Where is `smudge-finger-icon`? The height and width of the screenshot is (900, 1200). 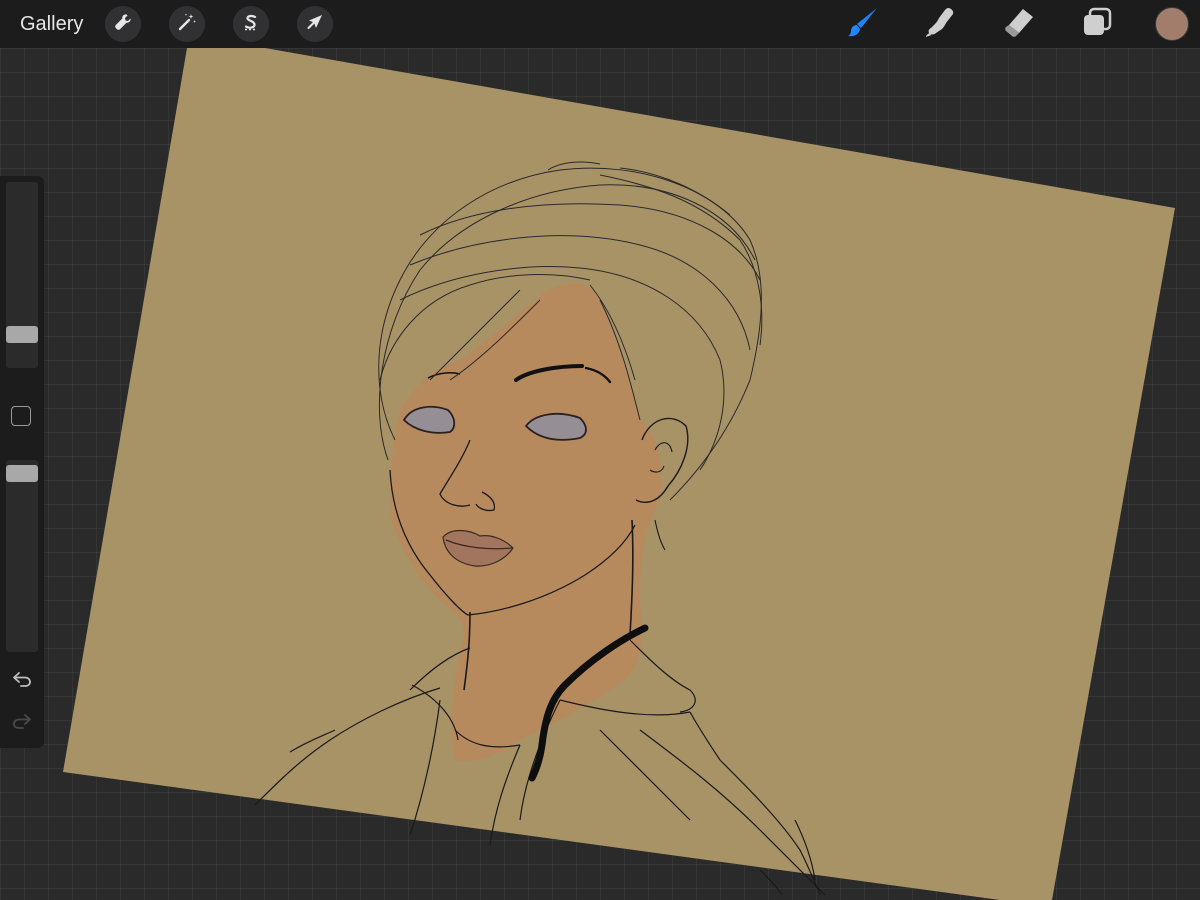
smudge-finger-icon is located at coordinates (941, 24).